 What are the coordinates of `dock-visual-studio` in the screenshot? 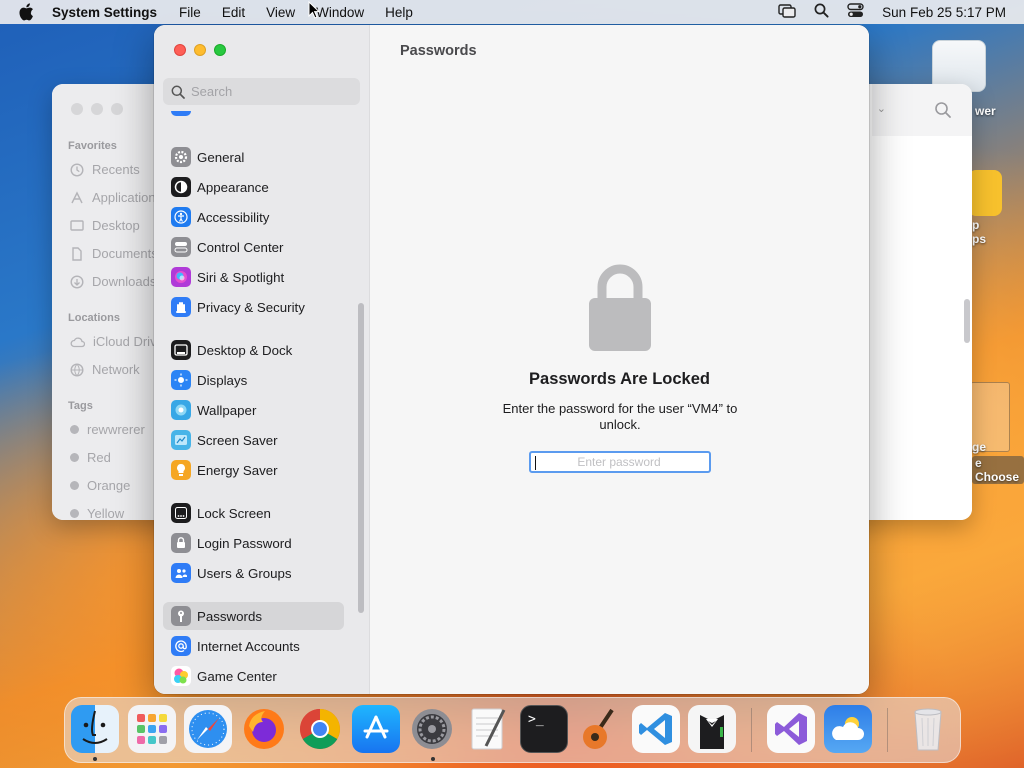 It's located at (791, 729).